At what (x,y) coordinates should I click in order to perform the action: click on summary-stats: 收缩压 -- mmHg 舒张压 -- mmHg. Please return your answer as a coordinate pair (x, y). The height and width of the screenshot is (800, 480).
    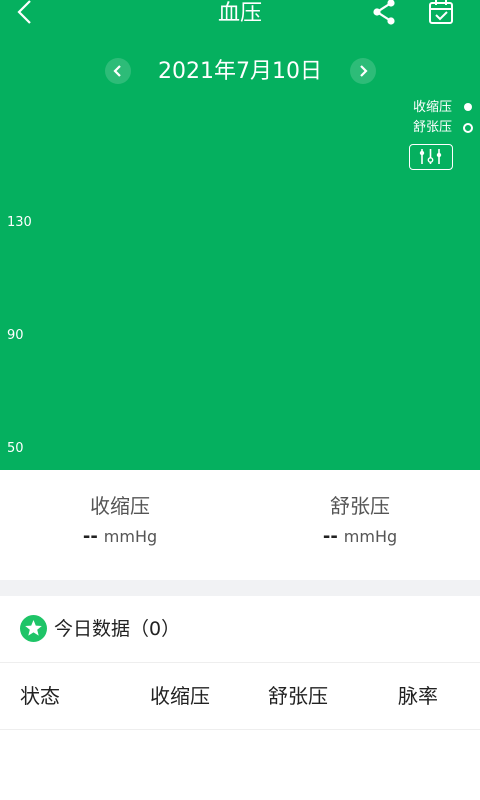
    Looking at the image, I should click on (240, 525).